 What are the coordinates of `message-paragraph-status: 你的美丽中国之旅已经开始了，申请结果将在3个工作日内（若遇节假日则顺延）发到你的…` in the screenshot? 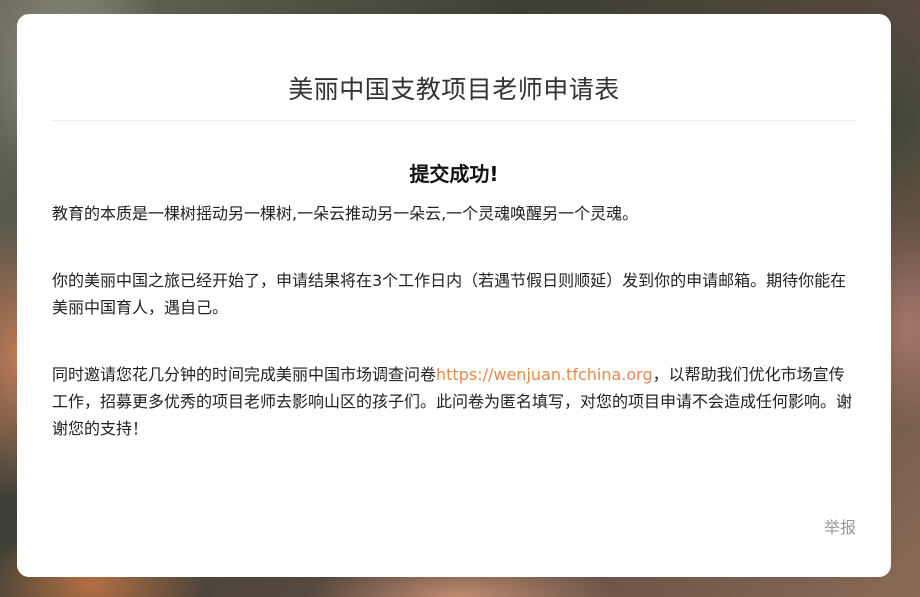 It's located at (449, 294).